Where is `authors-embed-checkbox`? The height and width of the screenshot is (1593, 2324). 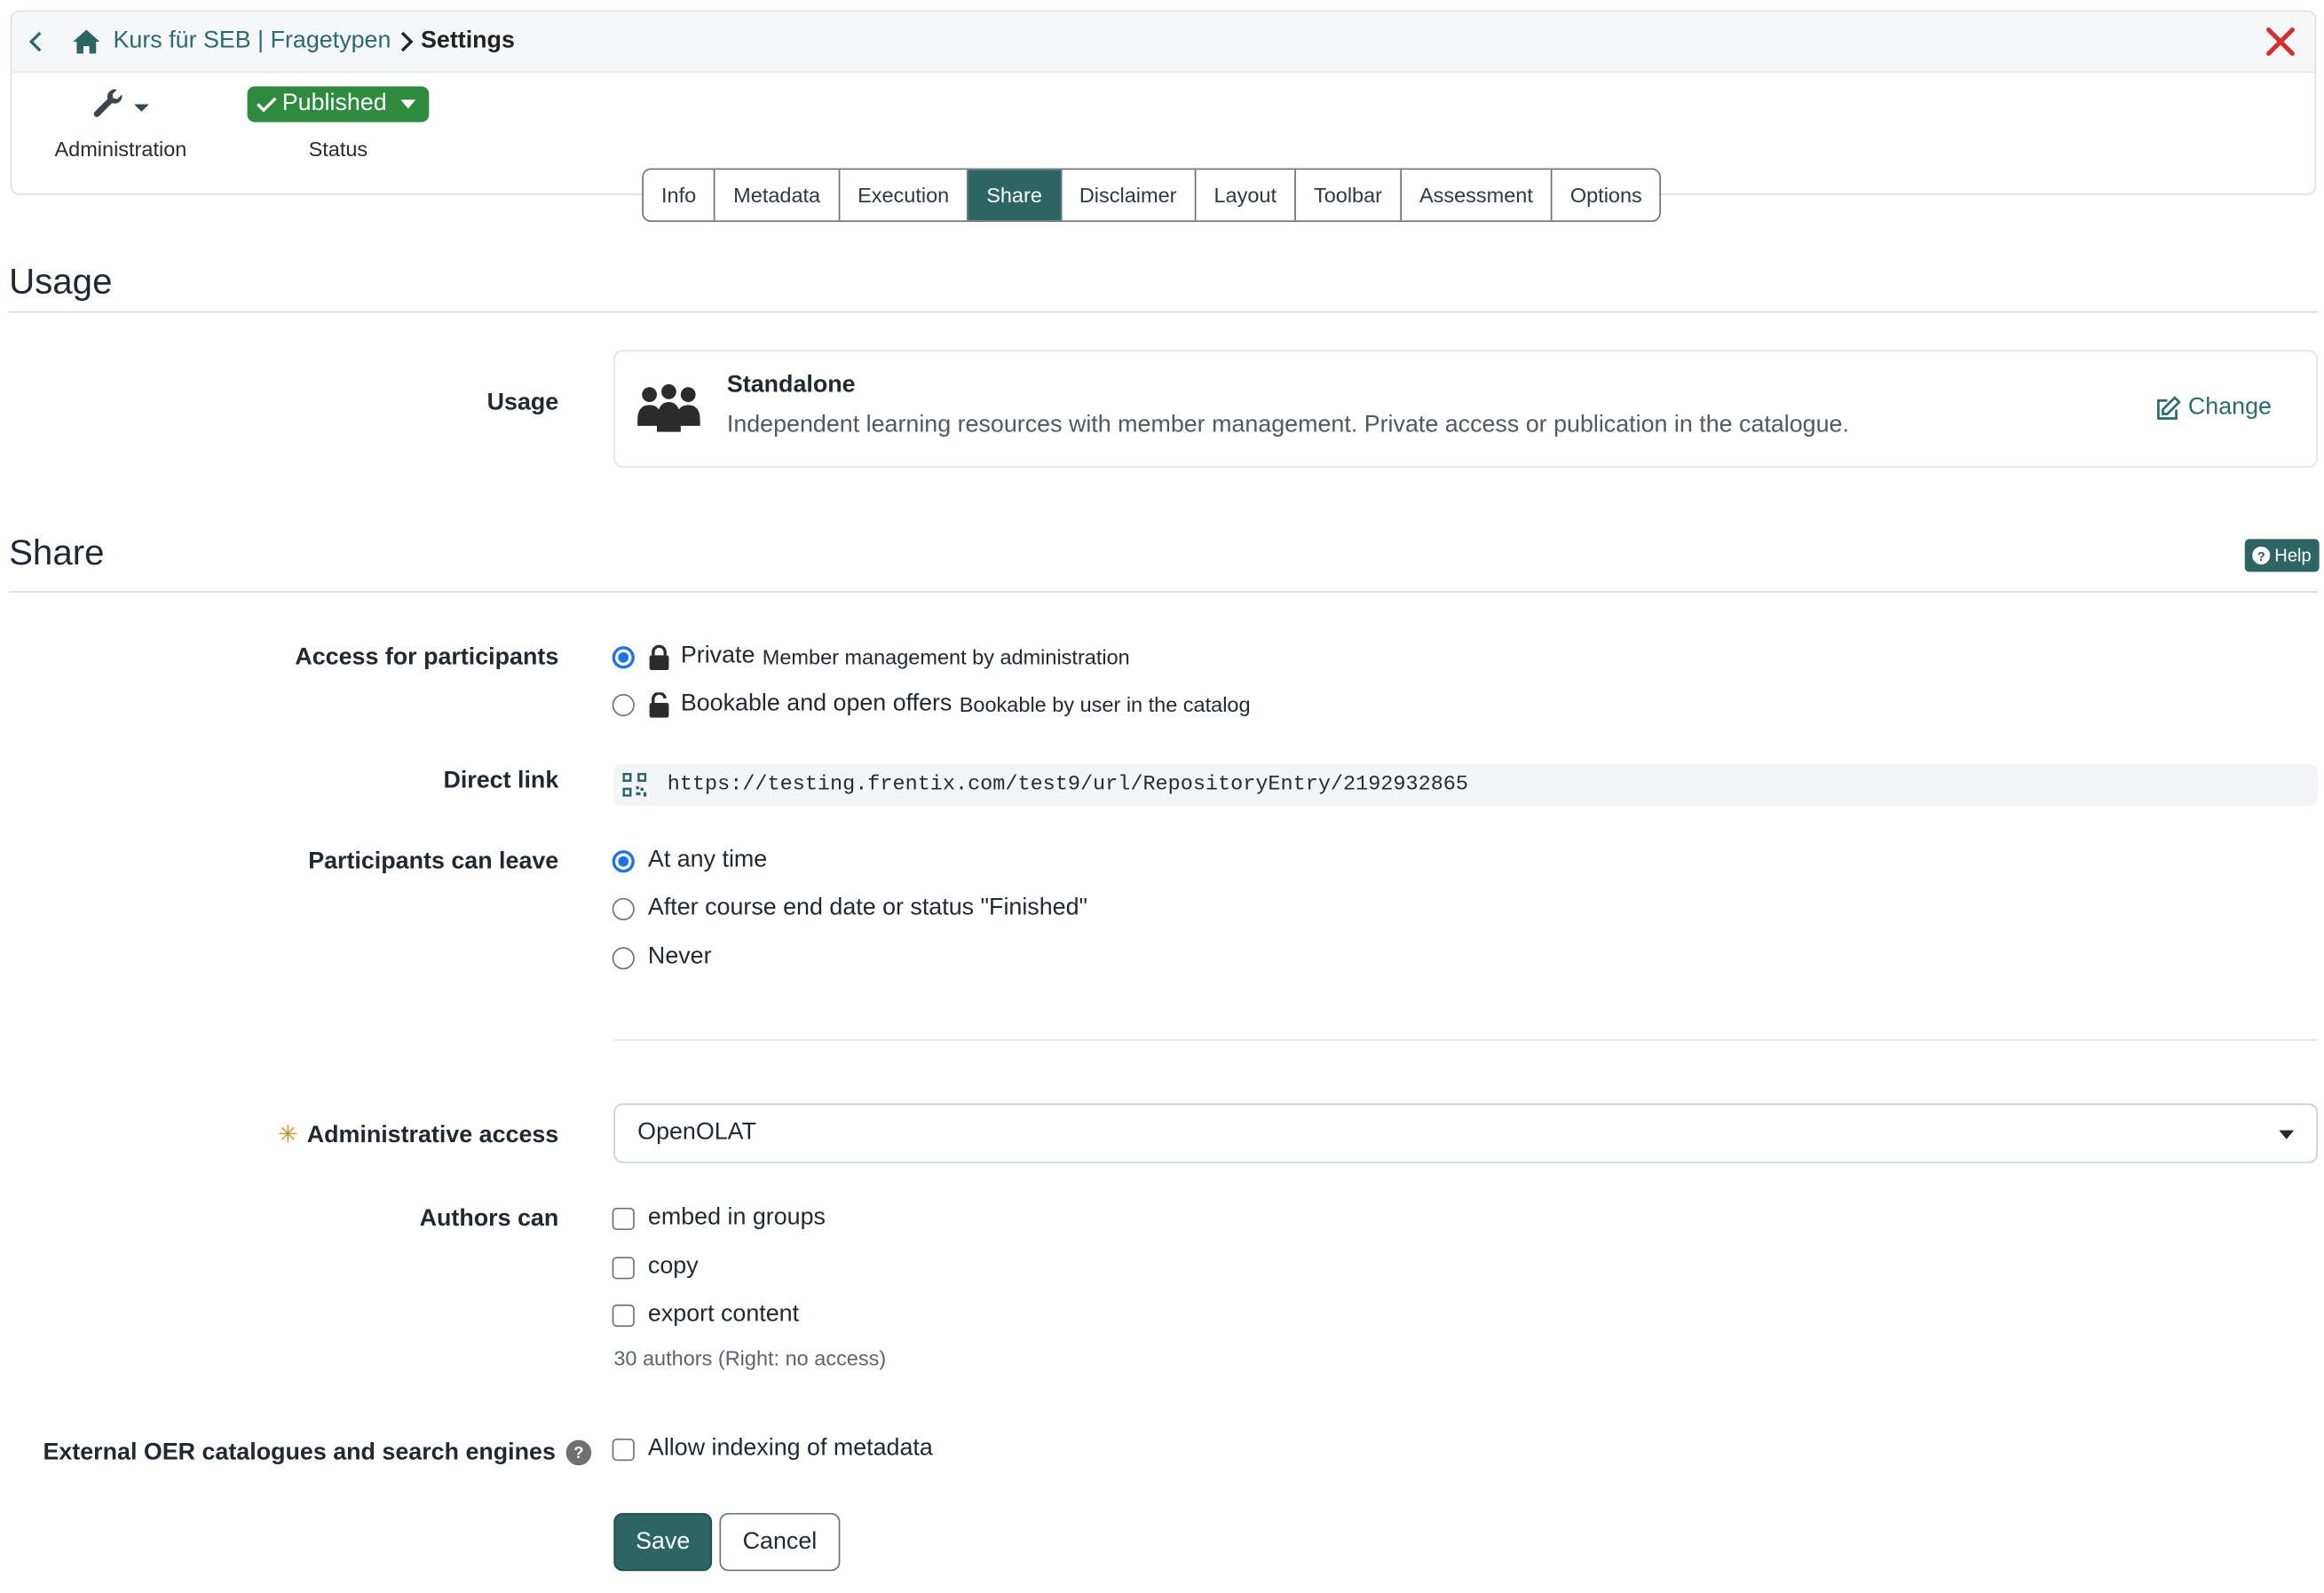
authors-embed-checkbox is located at coordinates (623, 1218).